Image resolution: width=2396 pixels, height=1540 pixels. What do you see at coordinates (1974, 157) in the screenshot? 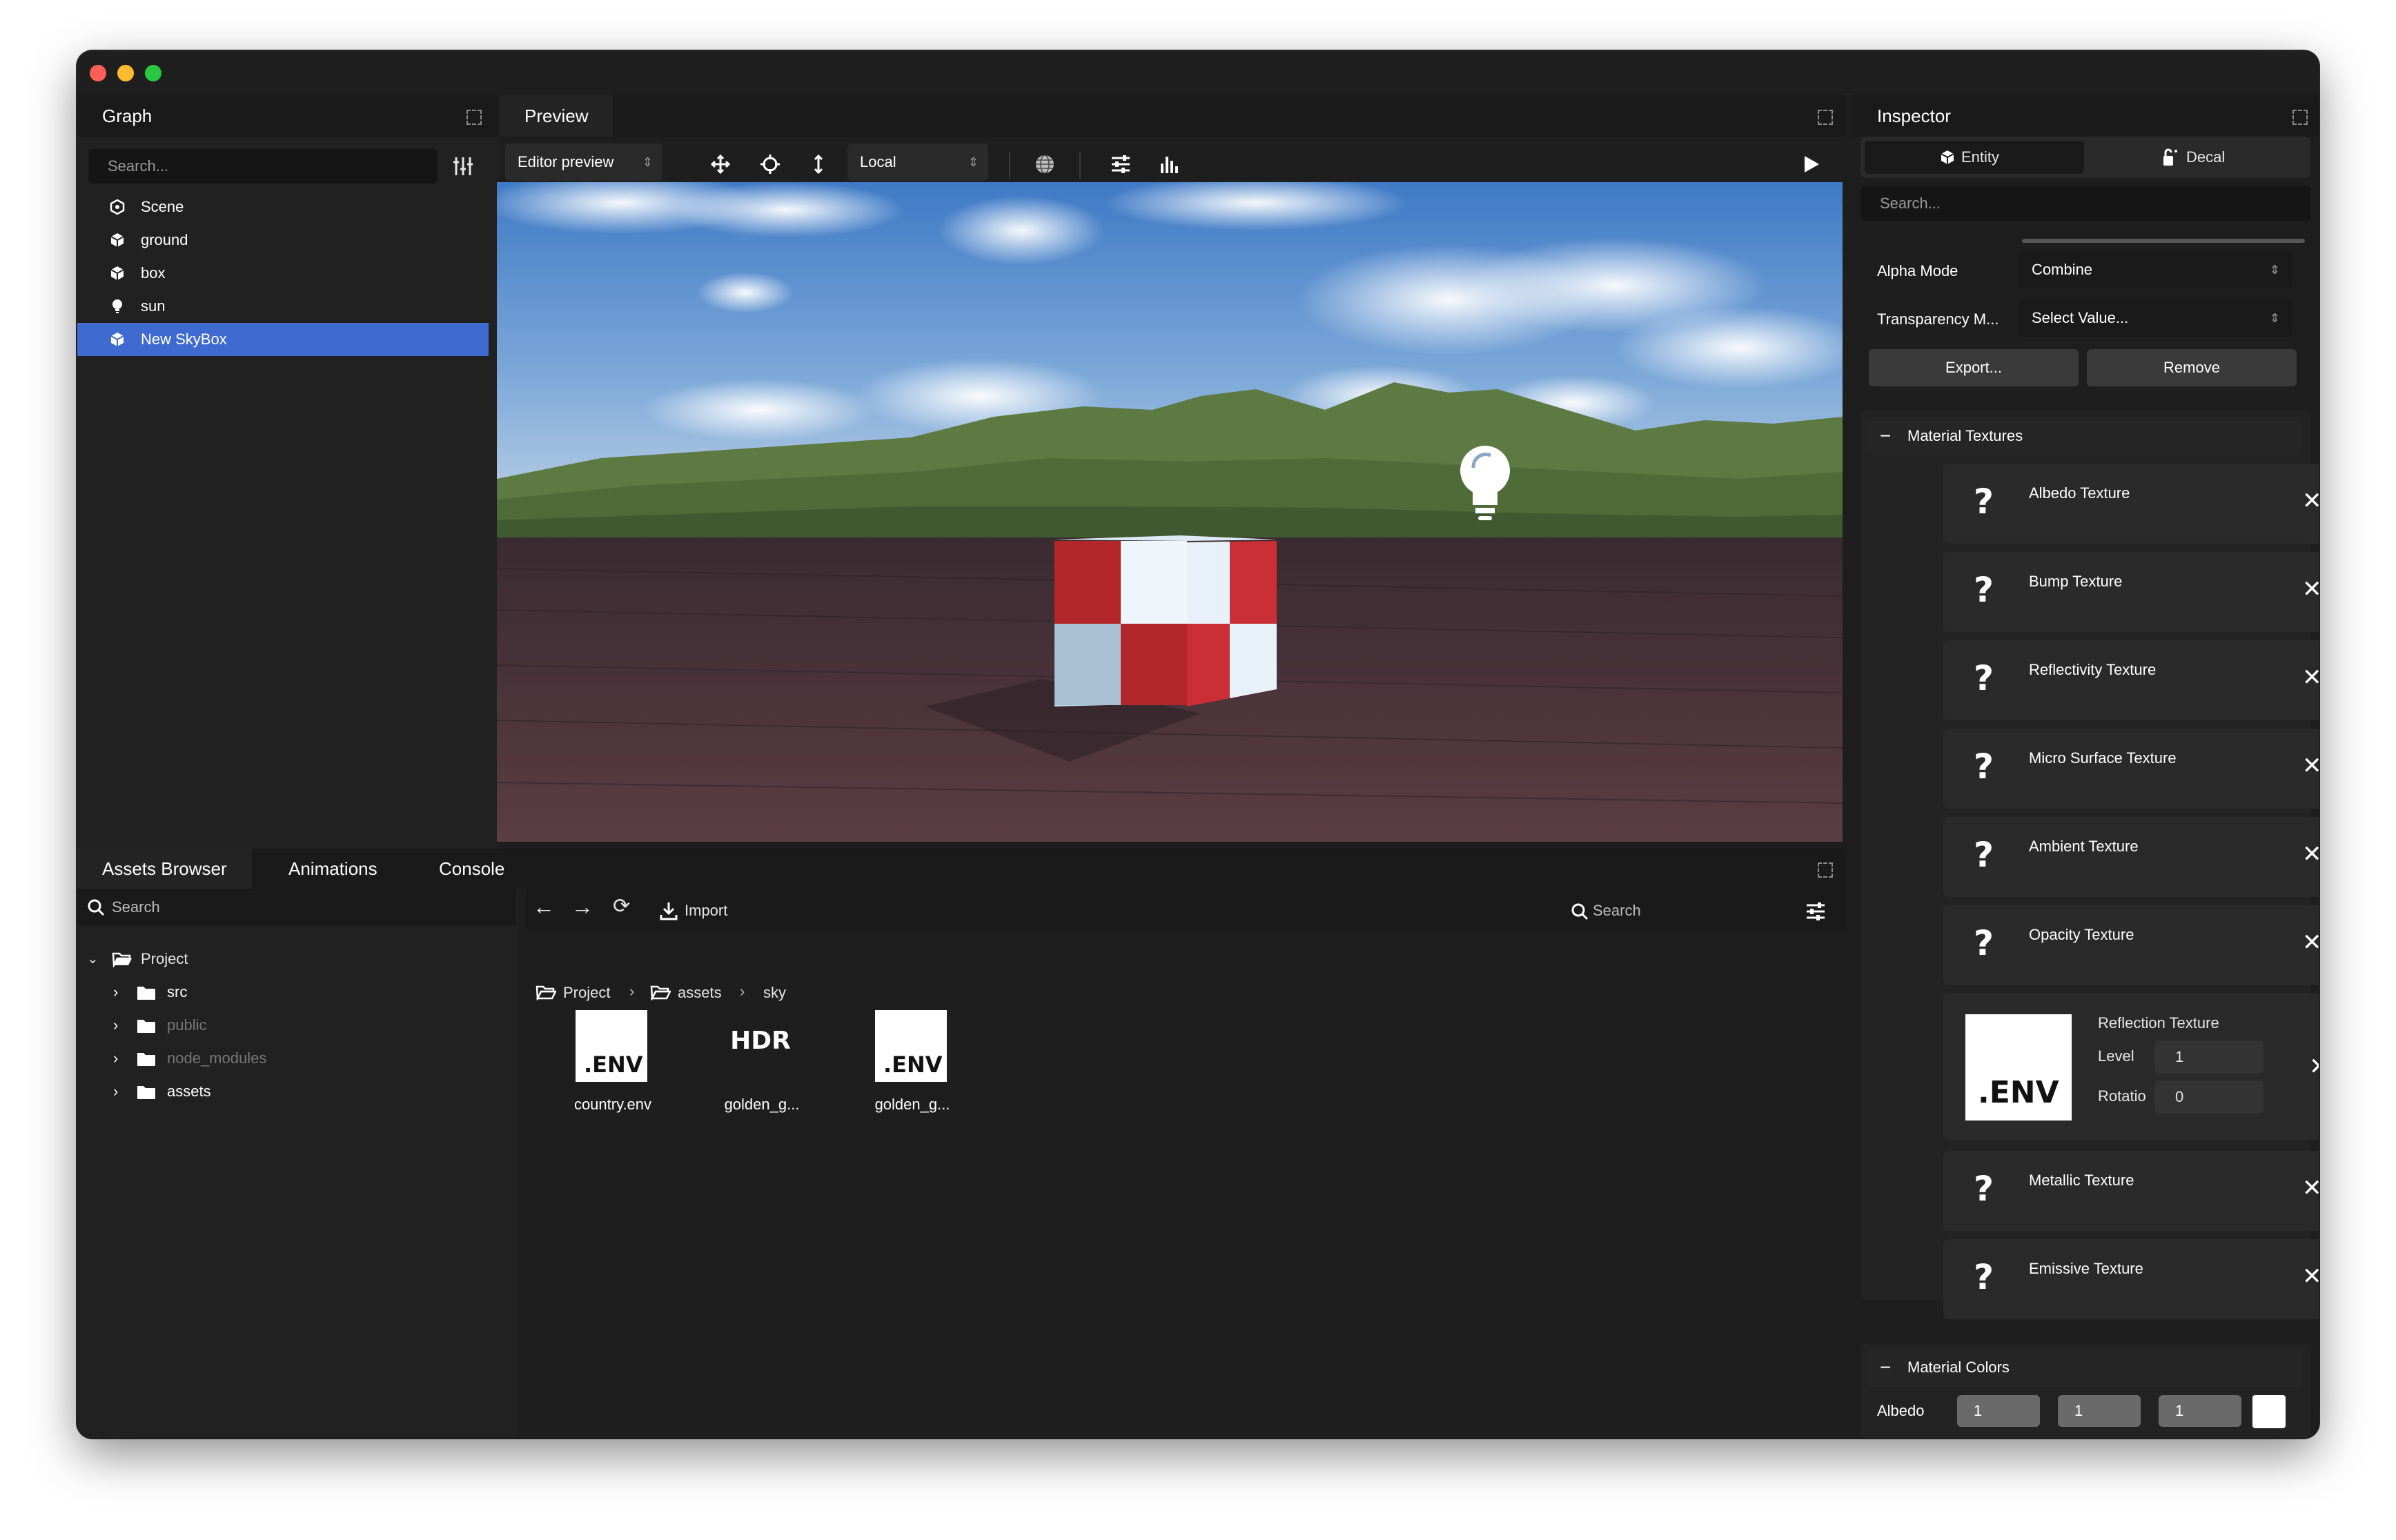
I see `mode-entity-button: Entity` at bounding box center [1974, 157].